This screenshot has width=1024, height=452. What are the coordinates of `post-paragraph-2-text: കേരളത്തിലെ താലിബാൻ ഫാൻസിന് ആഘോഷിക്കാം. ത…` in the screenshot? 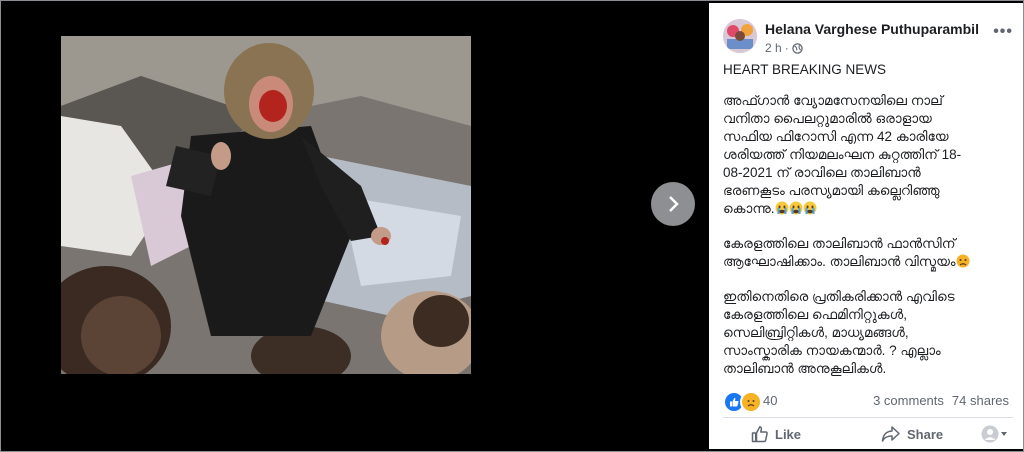 It's located at (839, 252).